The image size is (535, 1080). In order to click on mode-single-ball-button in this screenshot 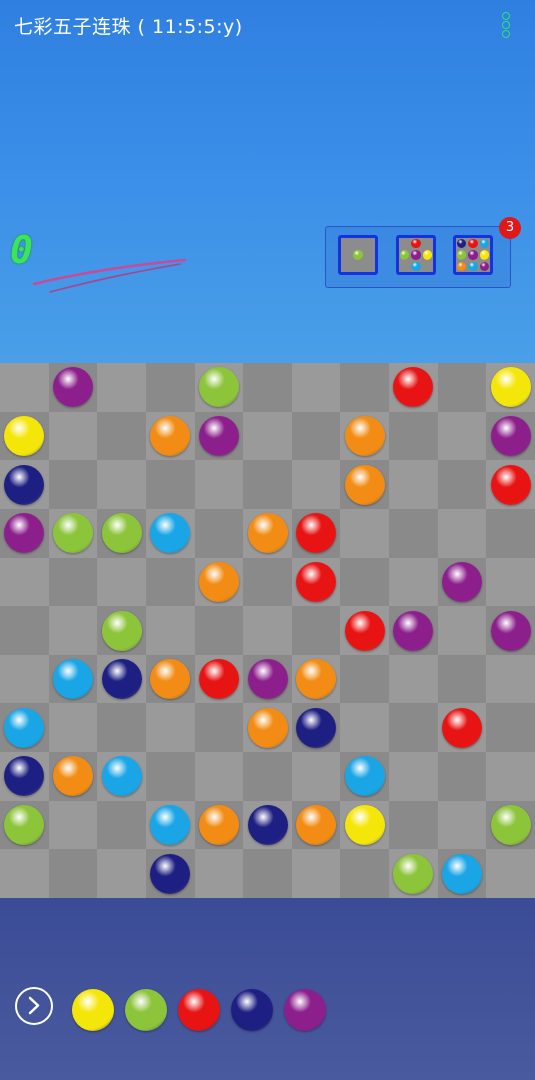, I will do `click(358, 255)`.